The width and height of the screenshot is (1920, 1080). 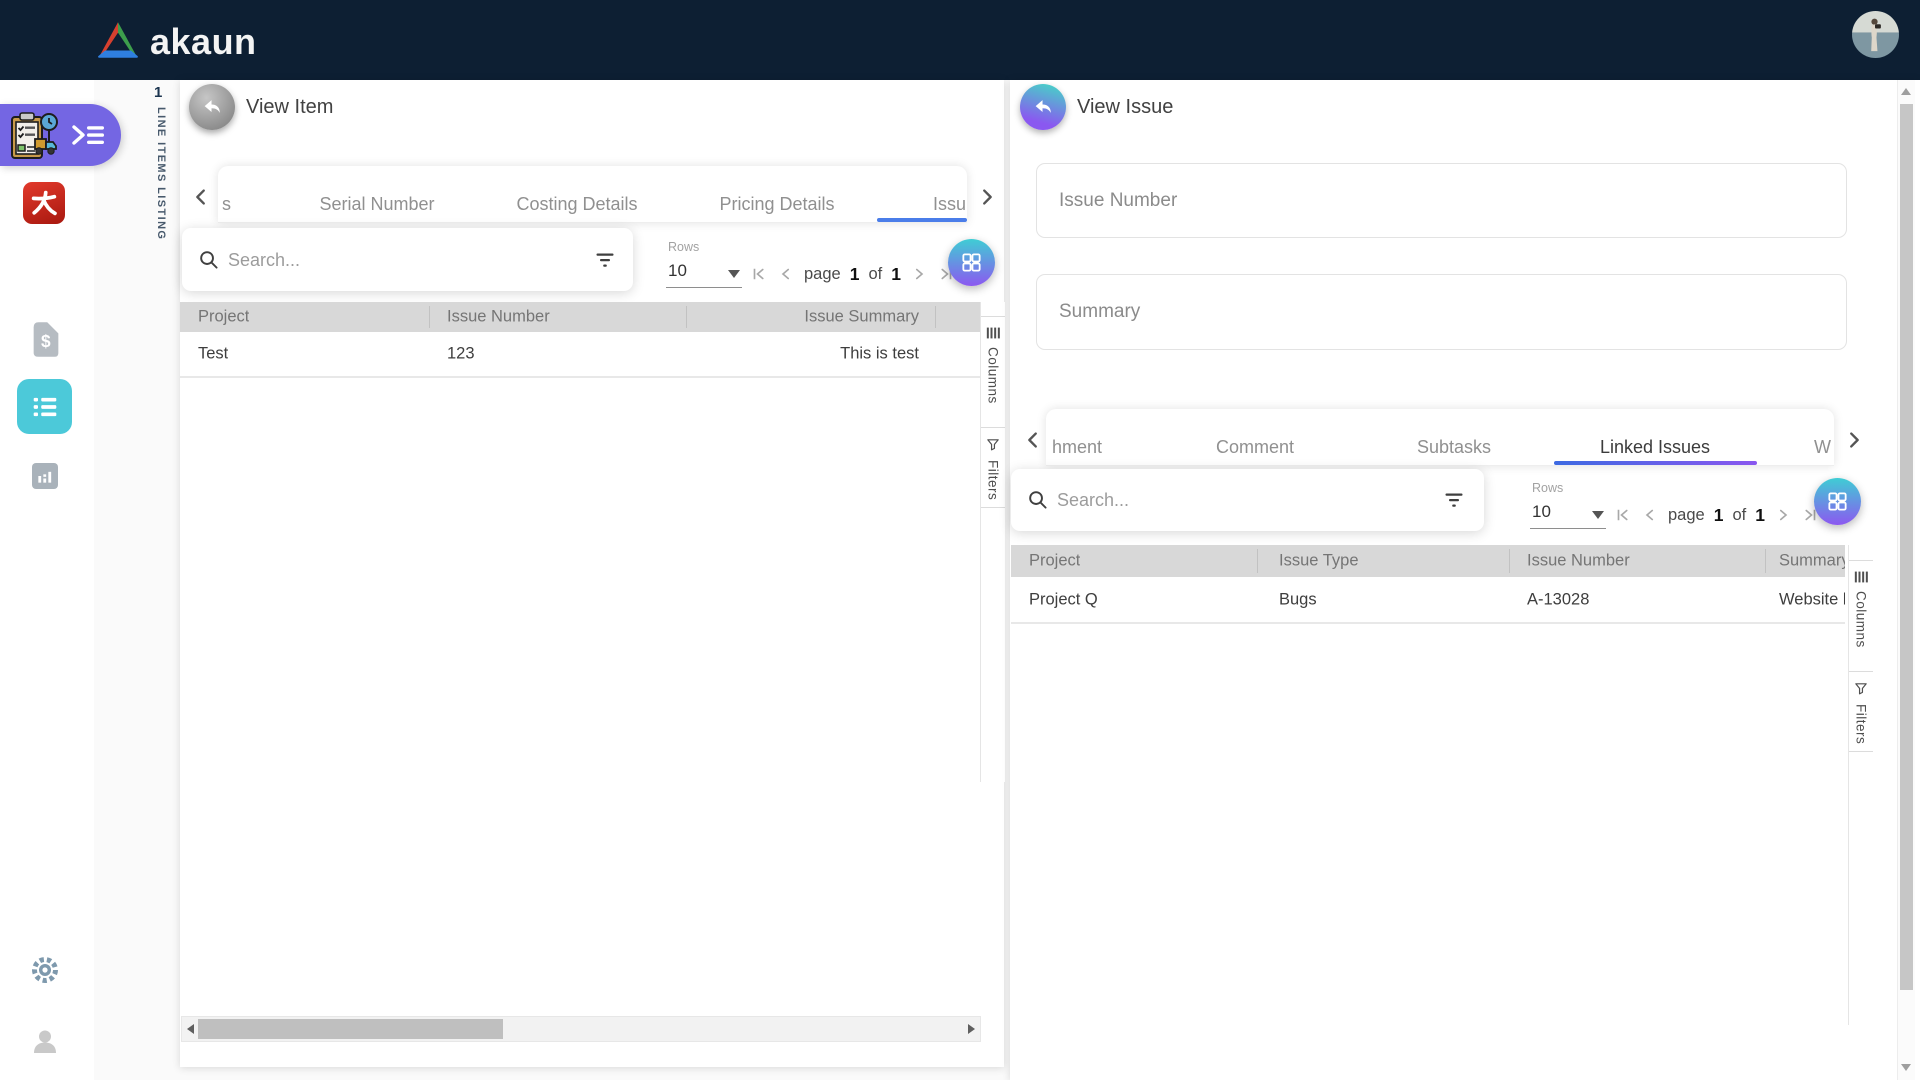 I want to click on tab-attachment-partial: hment, so click(x=1077, y=447).